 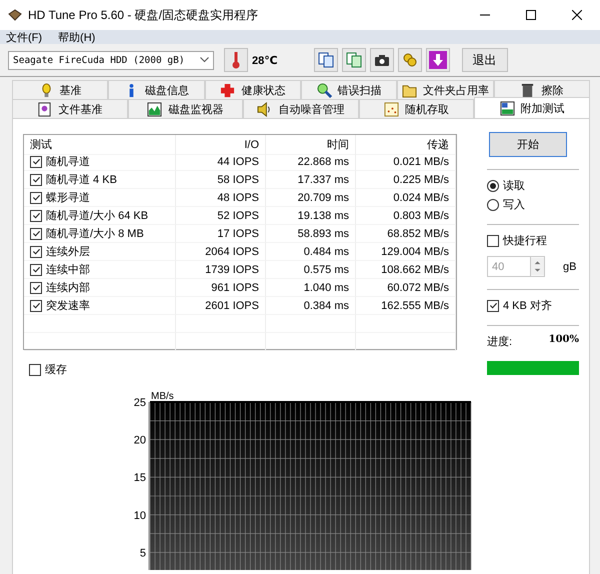 What do you see at coordinates (311, 306) in the screenshot?
I see `table-cell: 0.384 ms` at bounding box center [311, 306].